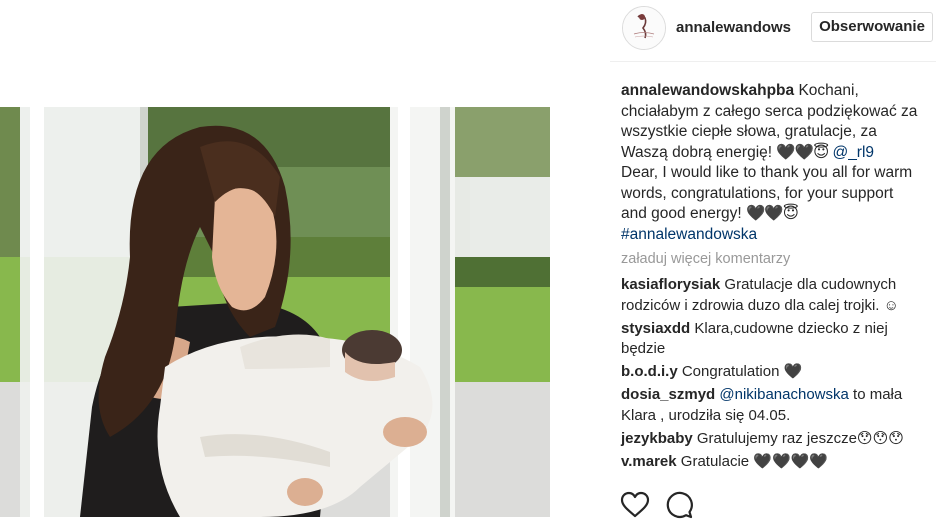 Image resolution: width=936 pixels, height=527 pixels. I want to click on speech-bubble-icon, so click(679, 505).